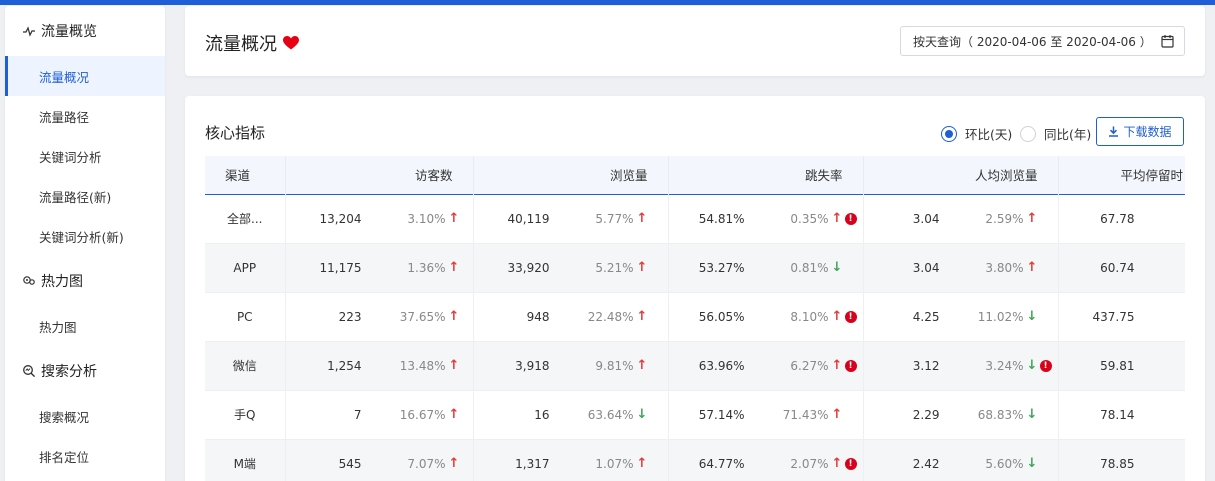 Image resolution: width=1215 pixels, height=481 pixels. Describe the element at coordinates (85, 116) in the screenshot. I see `sidebar-item-traffic-path: 流量路径` at that location.